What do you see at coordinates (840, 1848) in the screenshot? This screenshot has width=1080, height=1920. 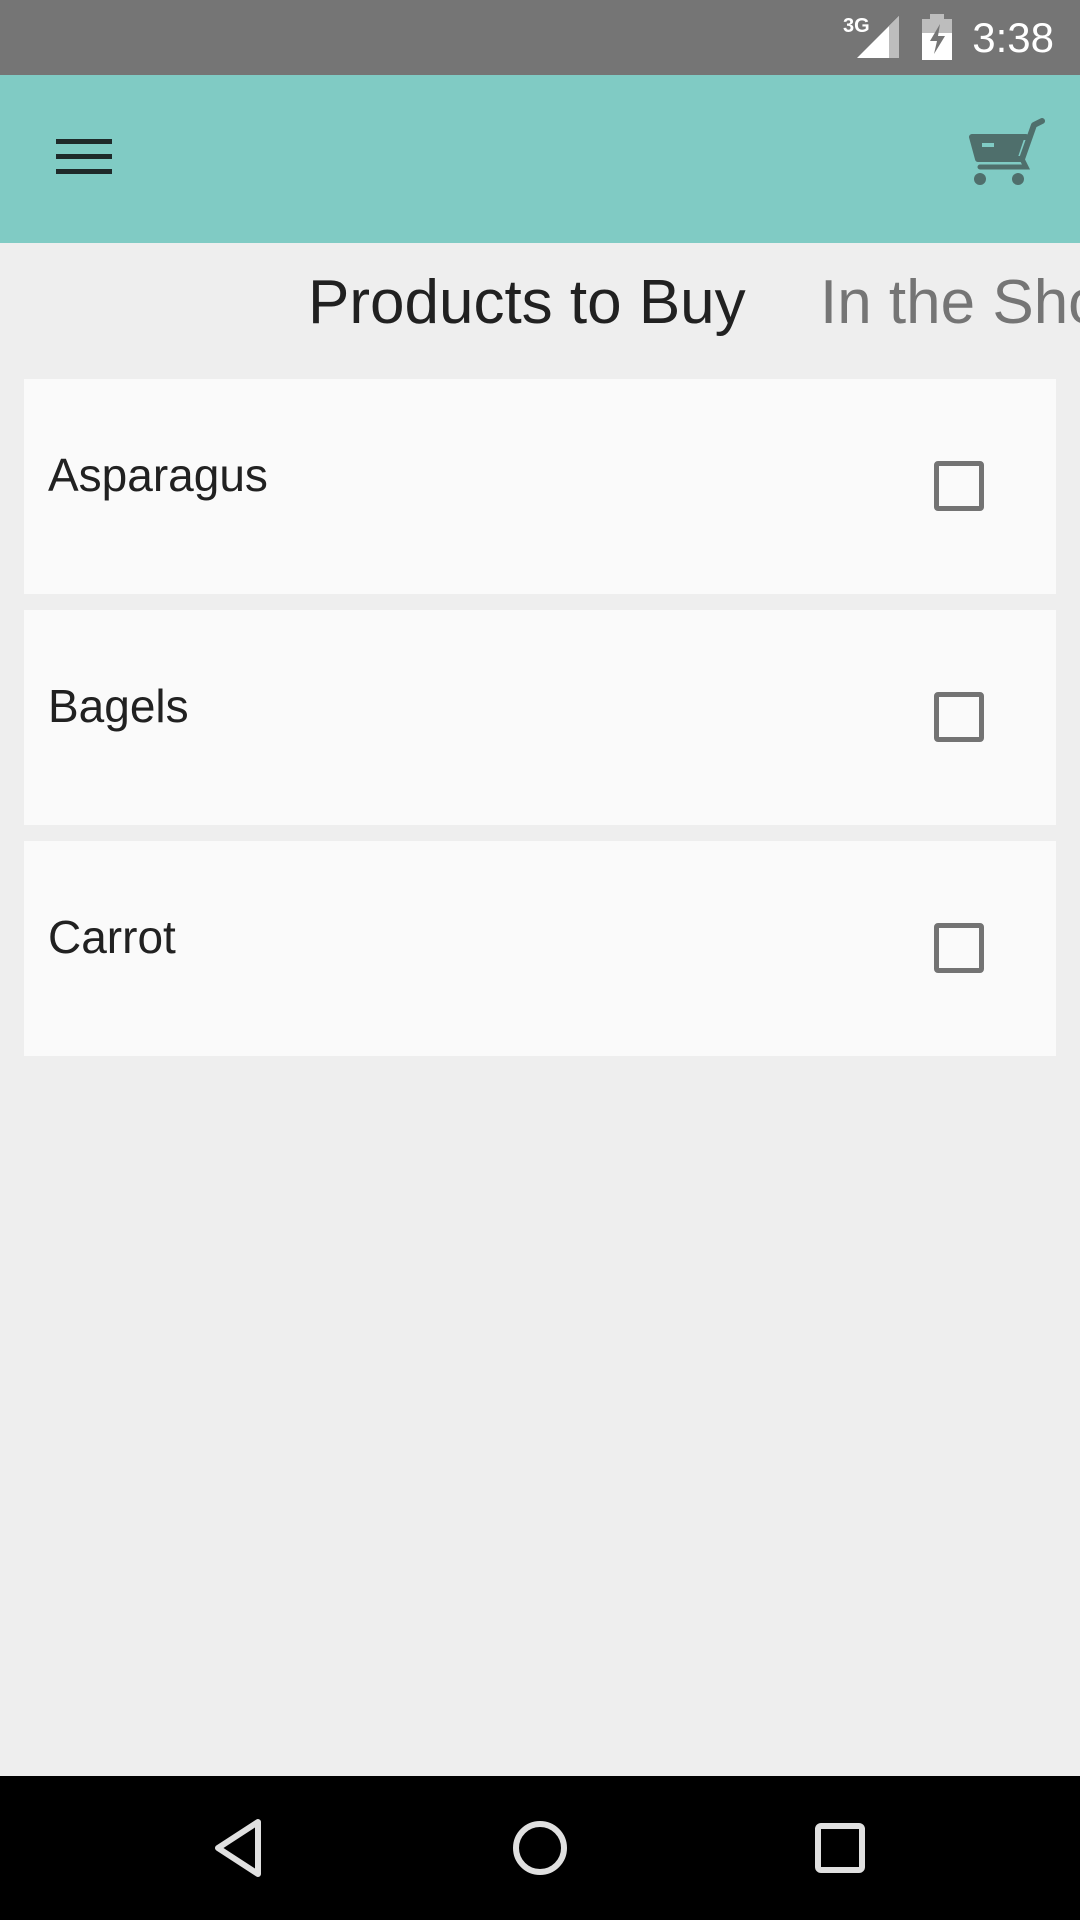 I see `recents-icon` at bounding box center [840, 1848].